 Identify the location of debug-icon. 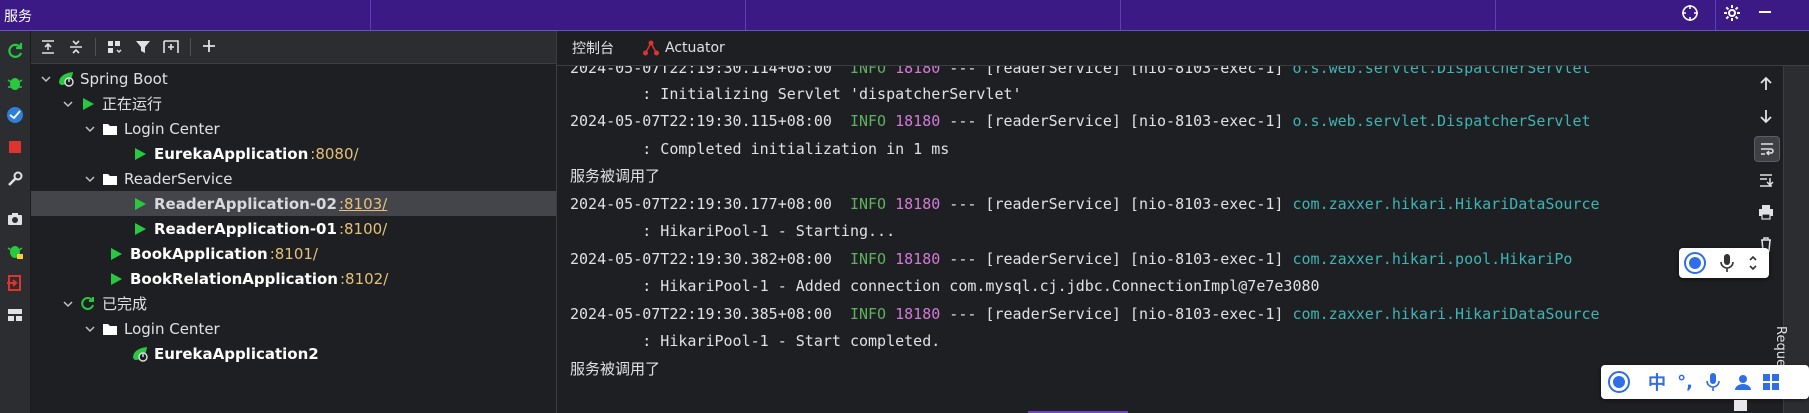
(15, 83).